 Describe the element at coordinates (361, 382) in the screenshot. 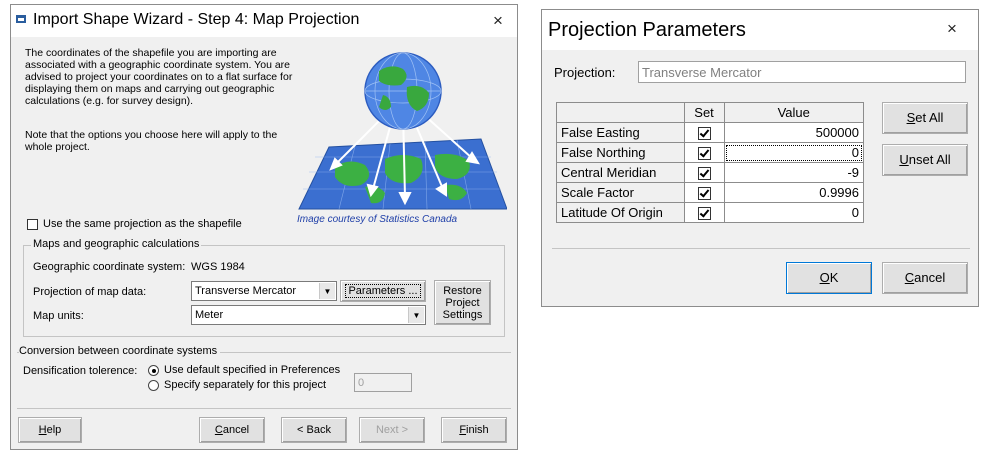

I see `tolerance-input-value: 0` at that location.